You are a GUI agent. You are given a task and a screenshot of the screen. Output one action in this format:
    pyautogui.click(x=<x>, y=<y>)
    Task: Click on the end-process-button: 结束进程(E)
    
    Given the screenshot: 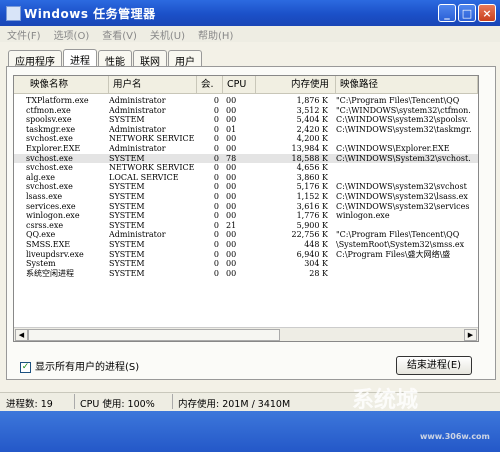 What is the action you would take?
    pyautogui.click(x=434, y=365)
    